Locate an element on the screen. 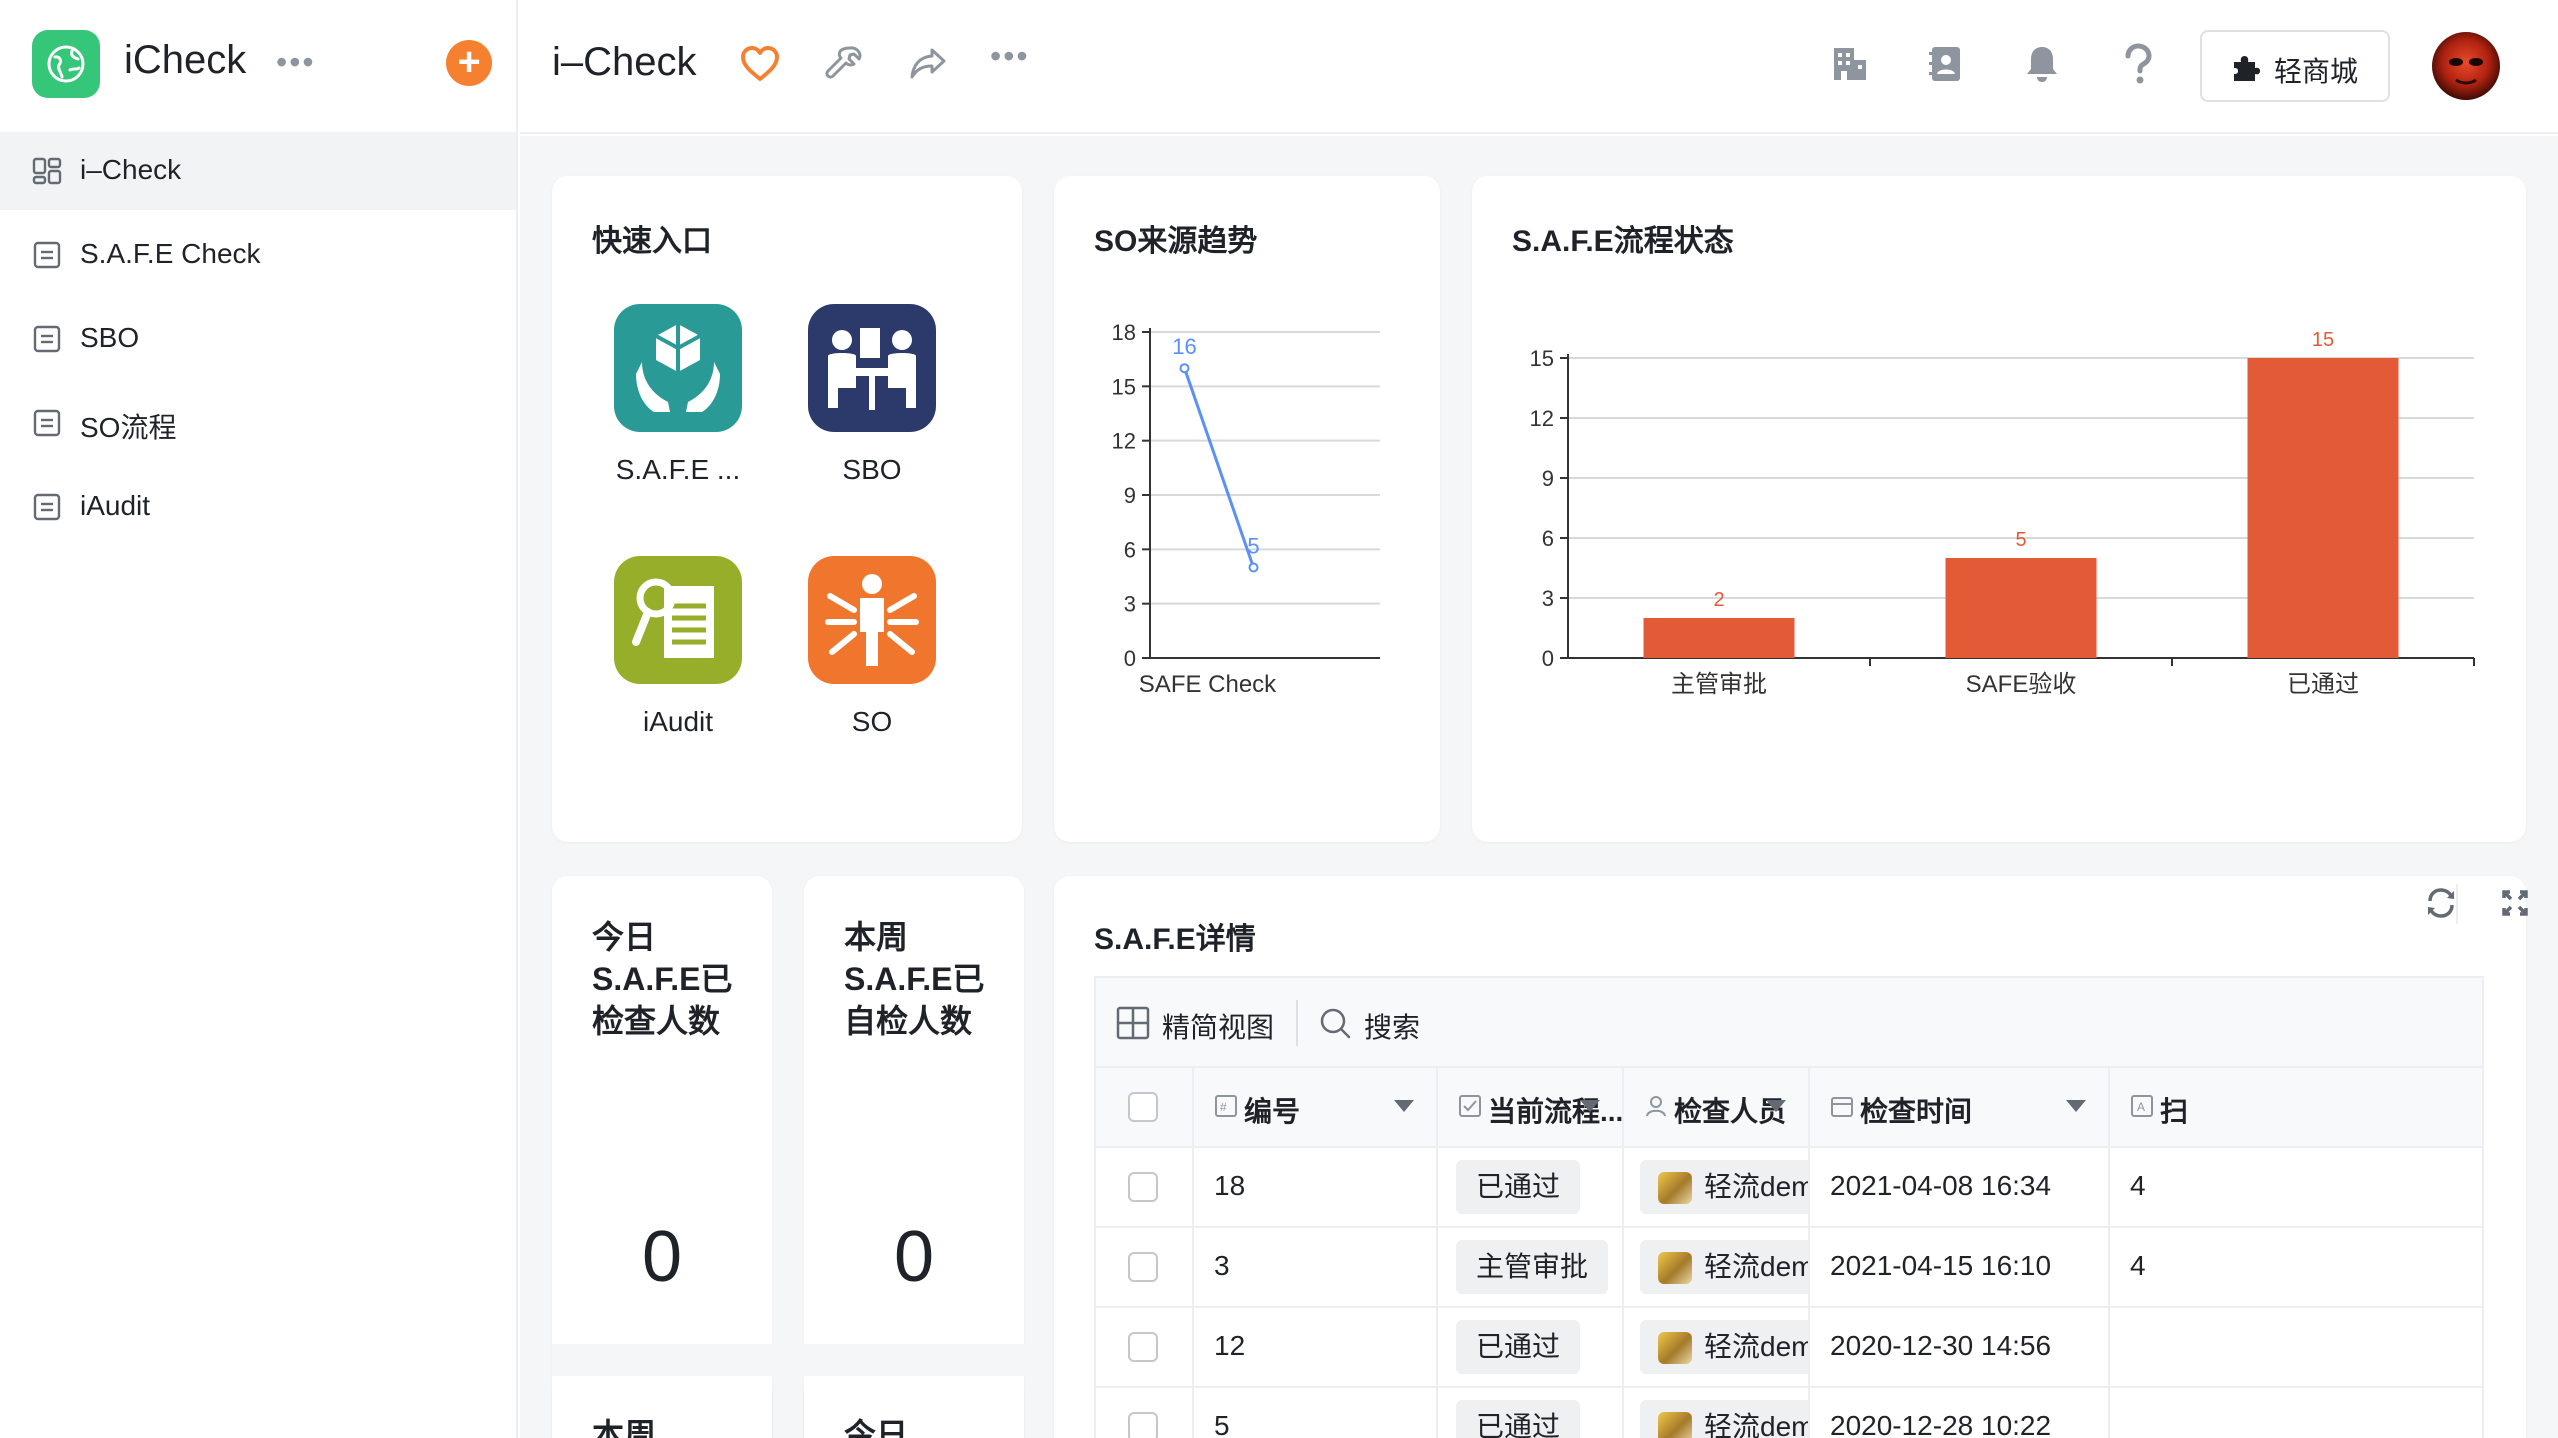 This screenshot has height=1438, width=2558. app-name: iCheck is located at coordinates (185, 60).